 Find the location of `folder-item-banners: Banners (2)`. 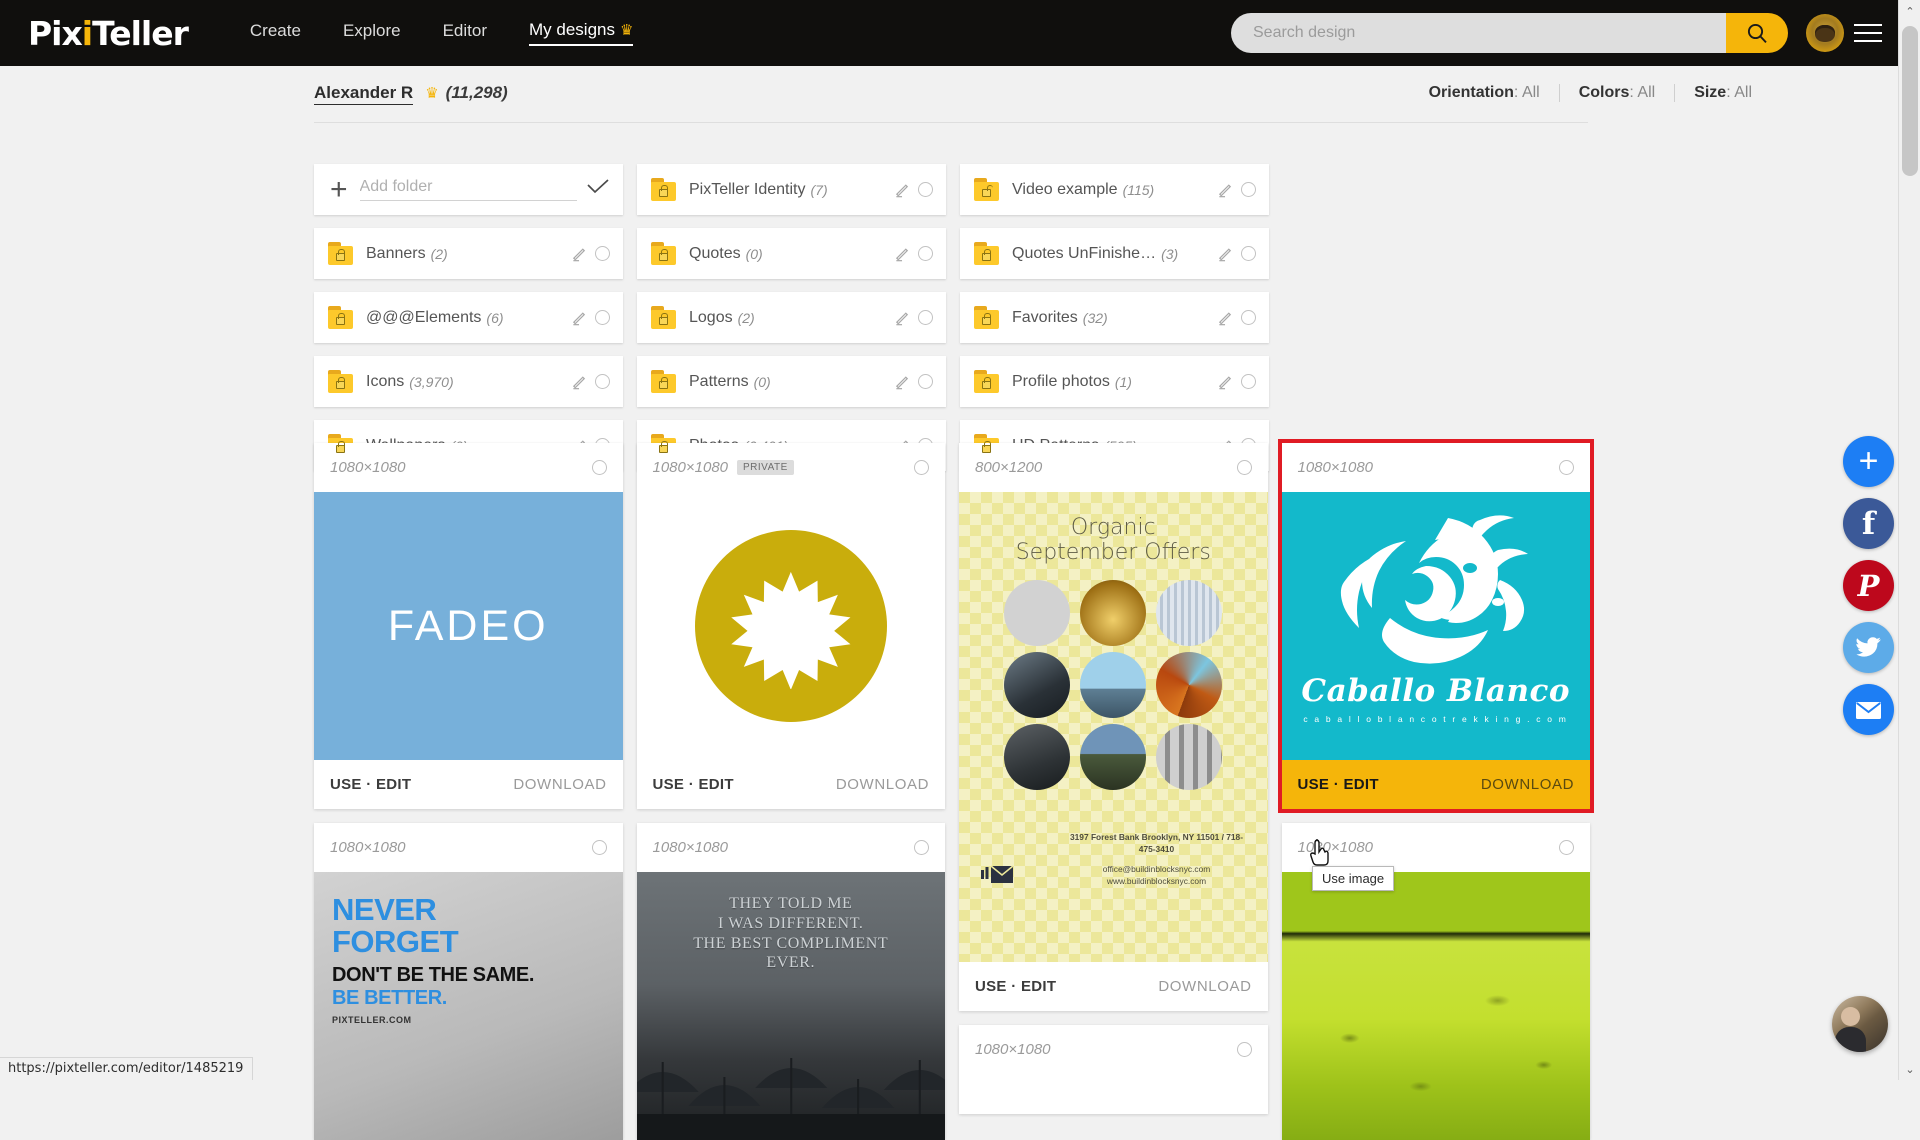

folder-item-banners: Banners (2) is located at coordinates (468, 253).